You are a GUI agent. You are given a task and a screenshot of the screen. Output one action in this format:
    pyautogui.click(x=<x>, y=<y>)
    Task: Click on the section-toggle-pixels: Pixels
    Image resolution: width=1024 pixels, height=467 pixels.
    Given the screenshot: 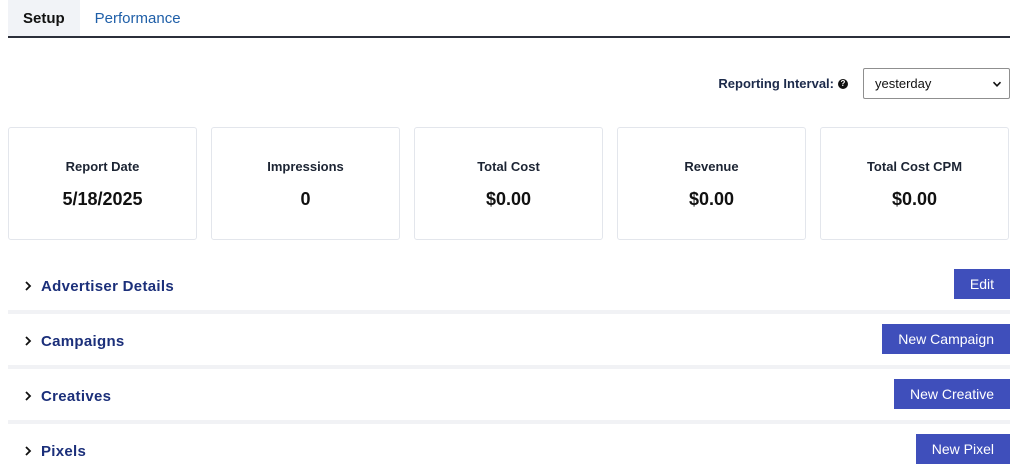 What is the action you would take?
    pyautogui.click(x=47, y=450)
    